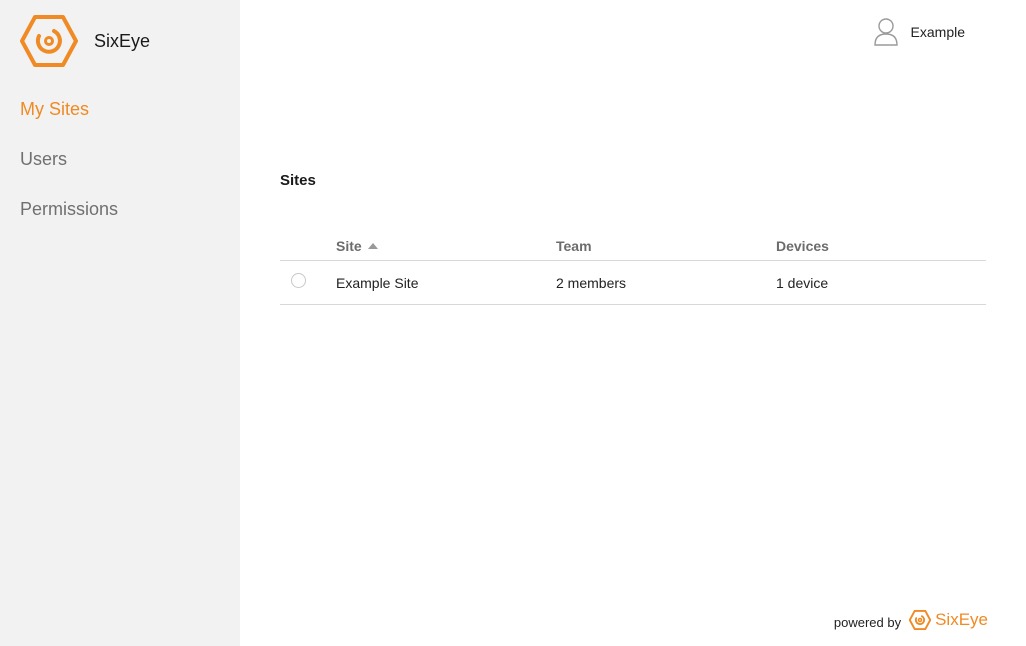 The height and width of the screenshot is (646, 1026). Describe the element at coordinates (920, 620) in the screenshot. I see `sixeye-small-logo-icon` at that location.